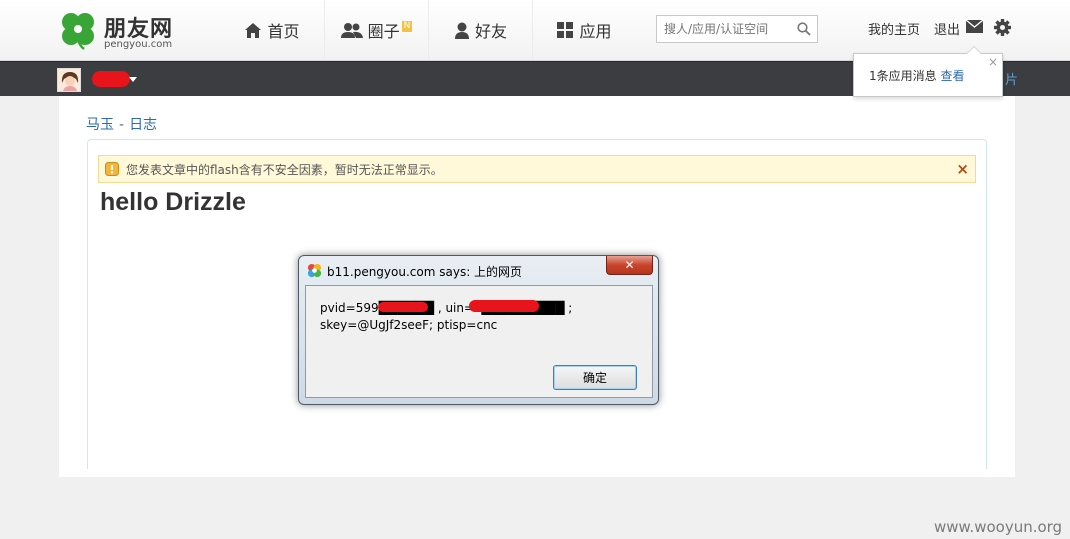 This screenshot has width=1070, height=539. Describe the element at coordinates (314, 270) in the screenshot. I see `browser-app-icon` at that location.